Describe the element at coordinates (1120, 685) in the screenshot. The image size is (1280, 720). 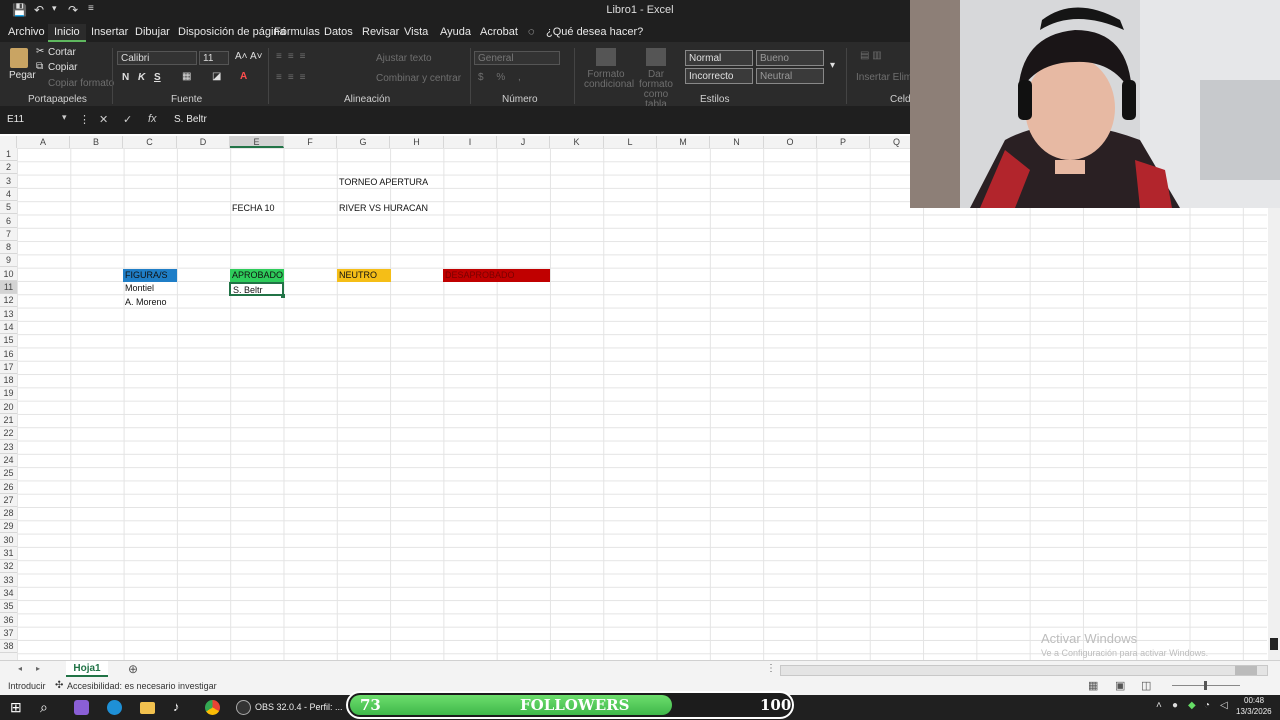
I see `page-layout-icon: ▣` at that location.